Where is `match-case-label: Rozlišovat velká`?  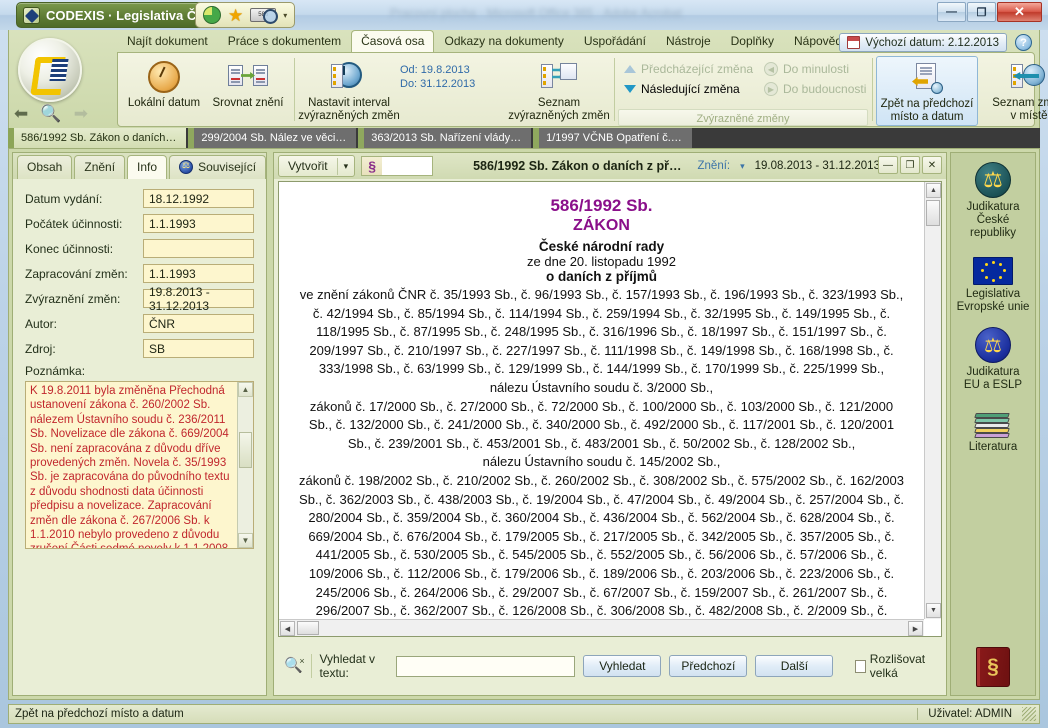 match-case-label: Rozlišovat velká is located at coordinates (897, 666).